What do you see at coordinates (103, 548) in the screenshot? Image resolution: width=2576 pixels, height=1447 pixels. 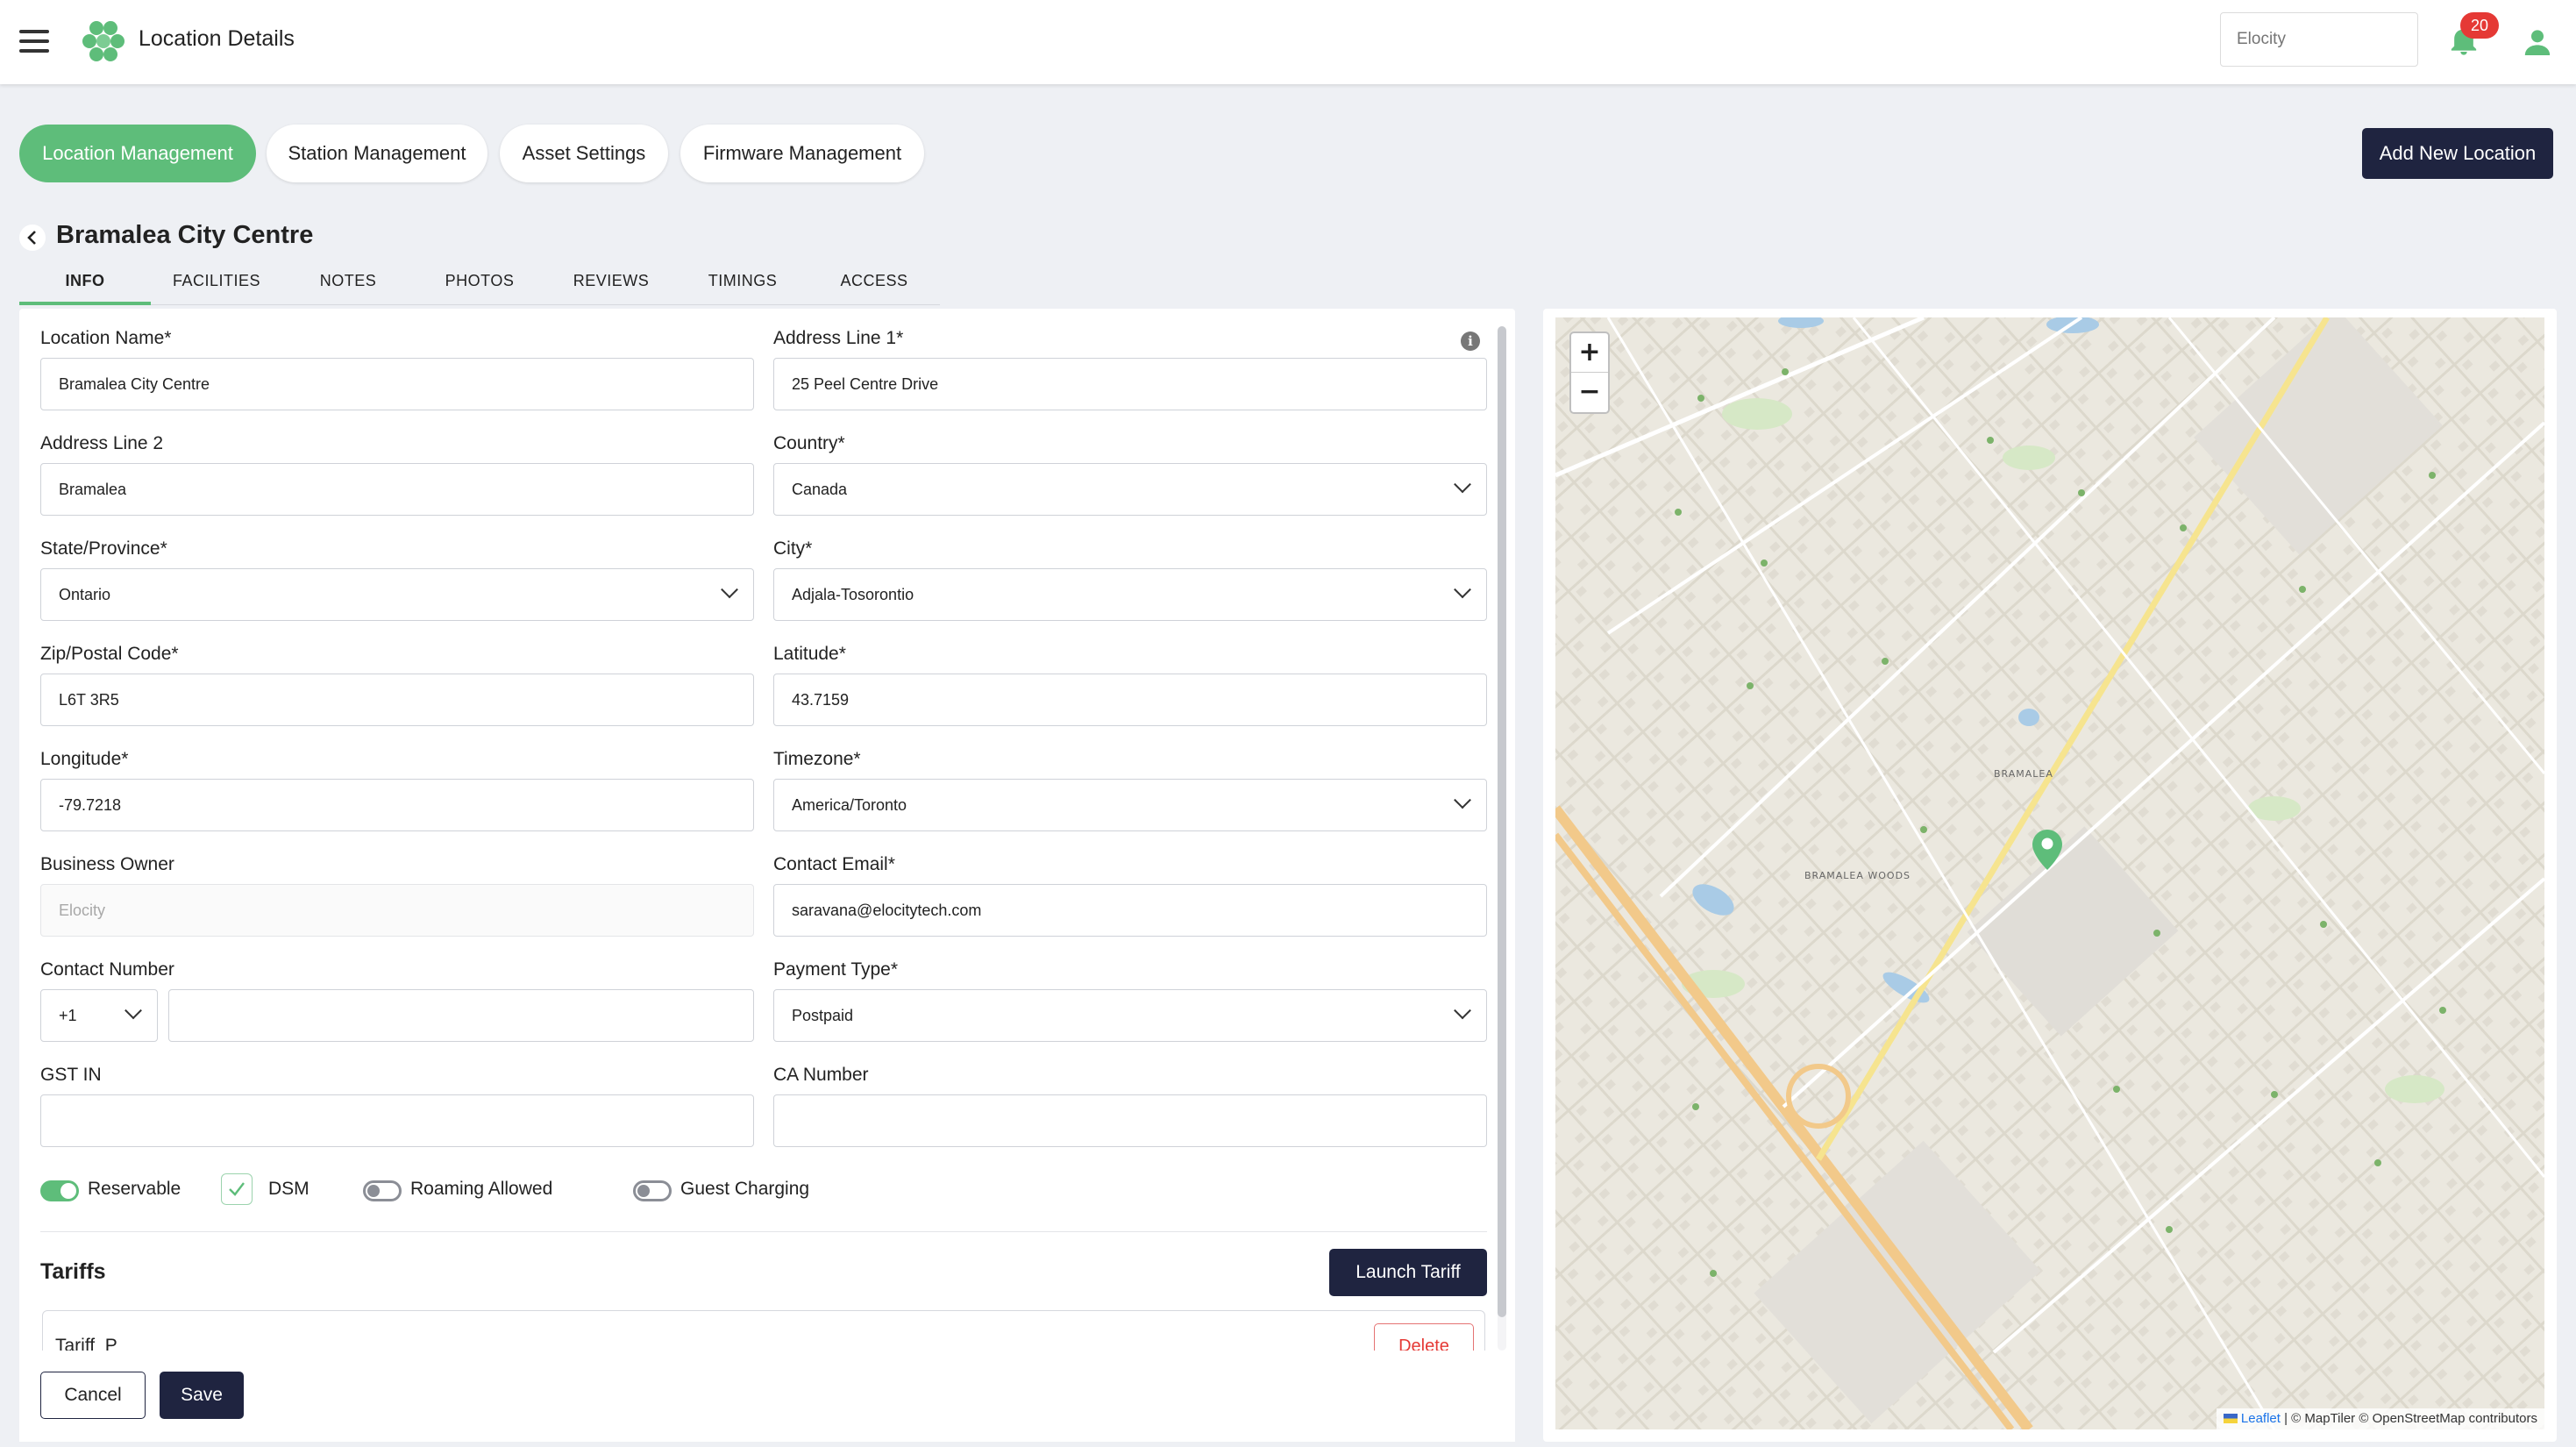 I see `state-label: State/Province*` at bounding box center [103, 548].